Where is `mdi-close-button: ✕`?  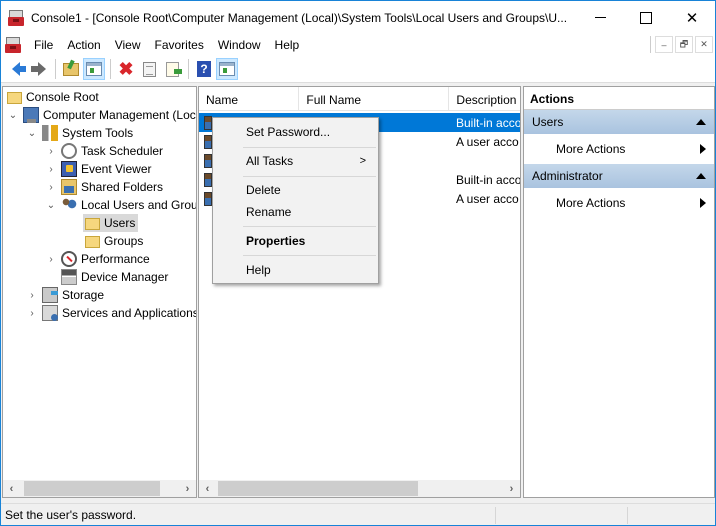 mdi-close-button: ✕ is located at coordinates (704, 44).